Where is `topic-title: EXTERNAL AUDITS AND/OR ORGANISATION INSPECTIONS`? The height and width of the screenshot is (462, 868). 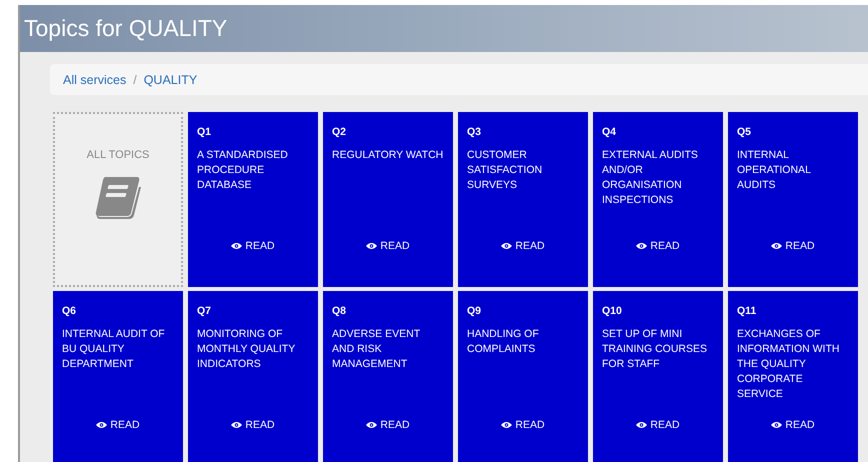 topic-title: EXTERNAL AUDITS AND/OR ORGANISATION INSPECTIONS is located at coordinates (650, 178).